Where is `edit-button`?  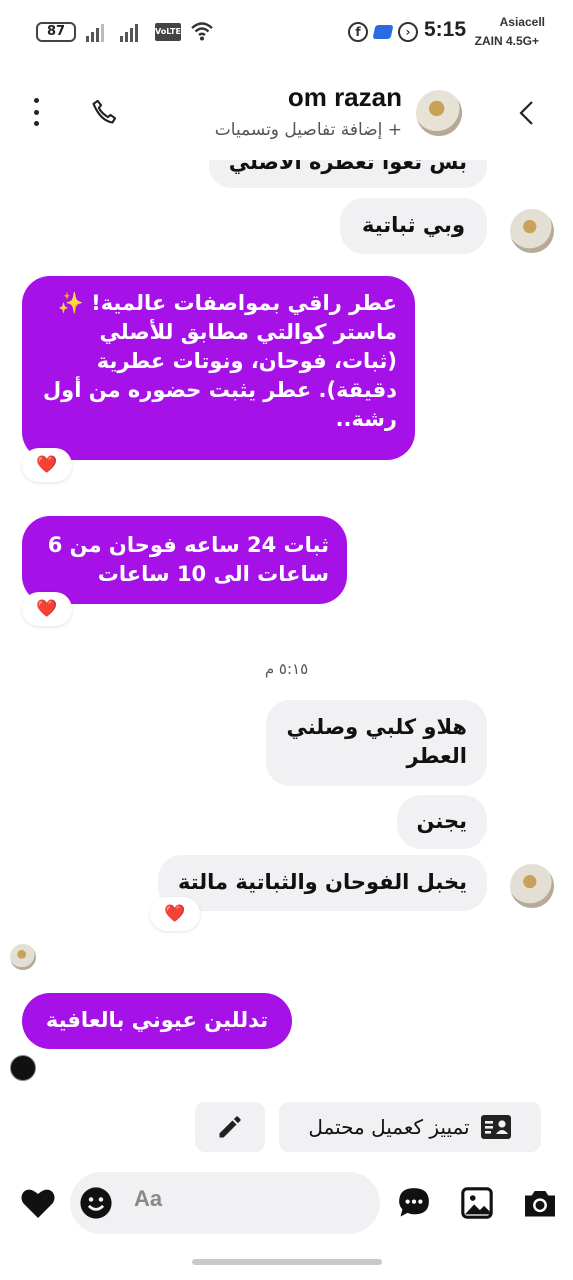
edit-button is located at coordinates (230, 1127).